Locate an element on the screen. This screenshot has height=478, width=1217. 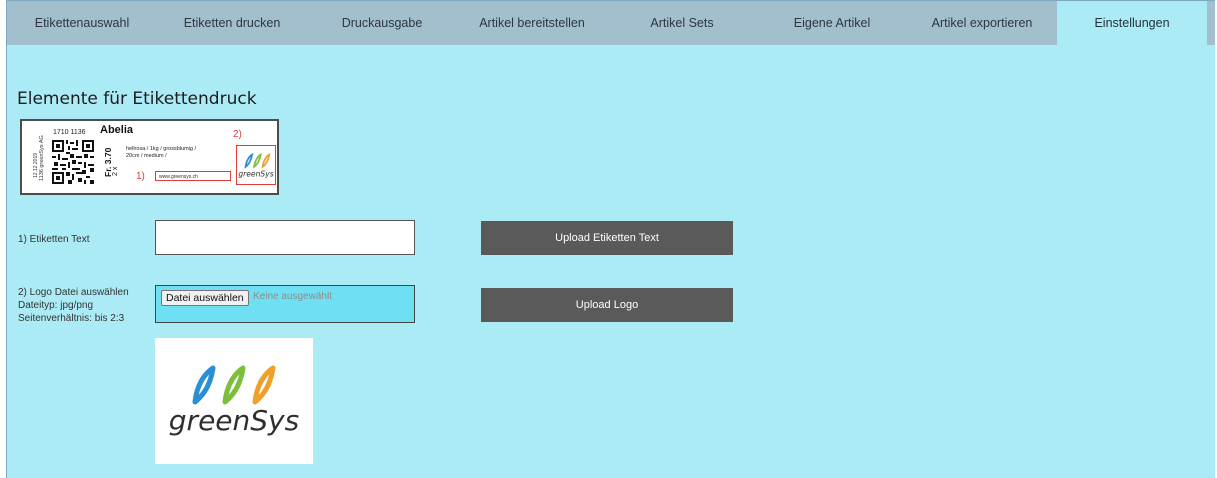
marker-logo: 2) is located at coordinates (237, 134).